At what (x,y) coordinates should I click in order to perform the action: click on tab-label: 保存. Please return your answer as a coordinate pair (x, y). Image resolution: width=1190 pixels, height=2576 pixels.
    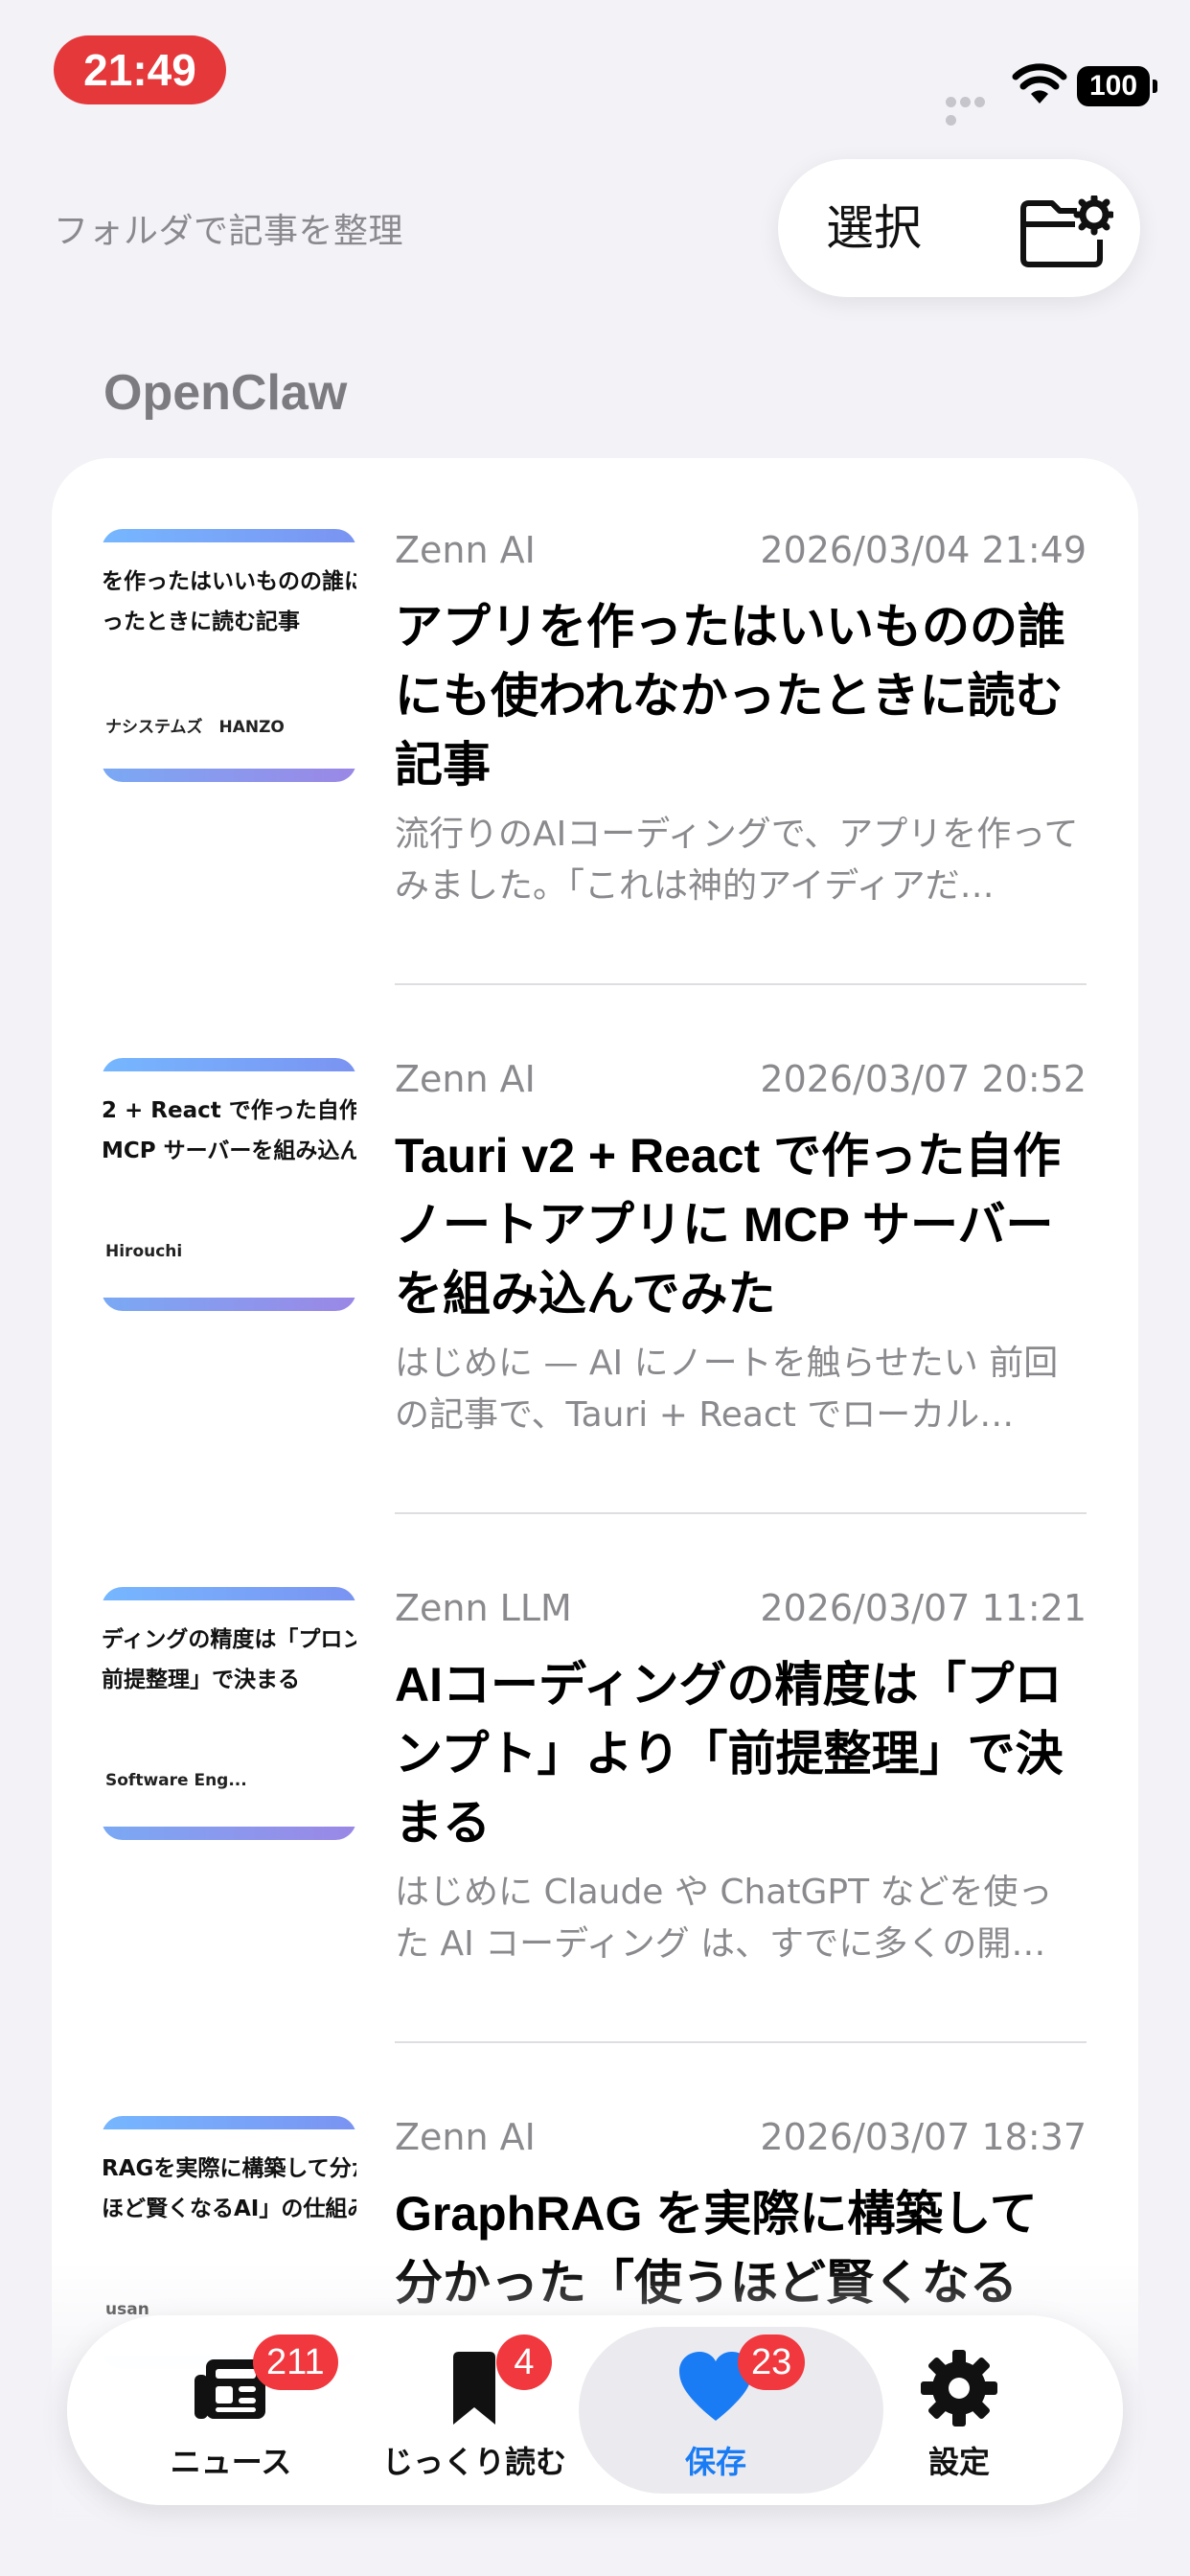
    Looking at the image, I should click on (715, 2462).